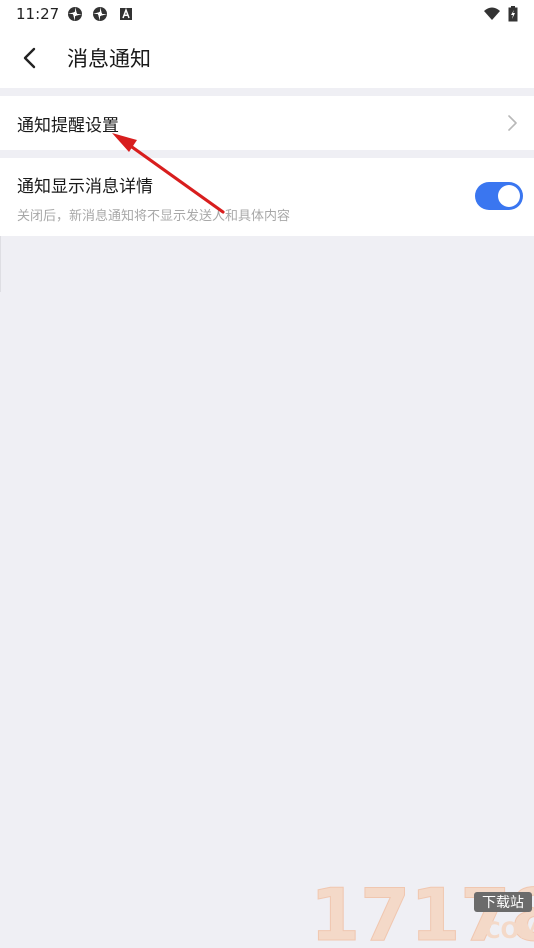  I want to click on chevron-left-icon, so click(29, 58).